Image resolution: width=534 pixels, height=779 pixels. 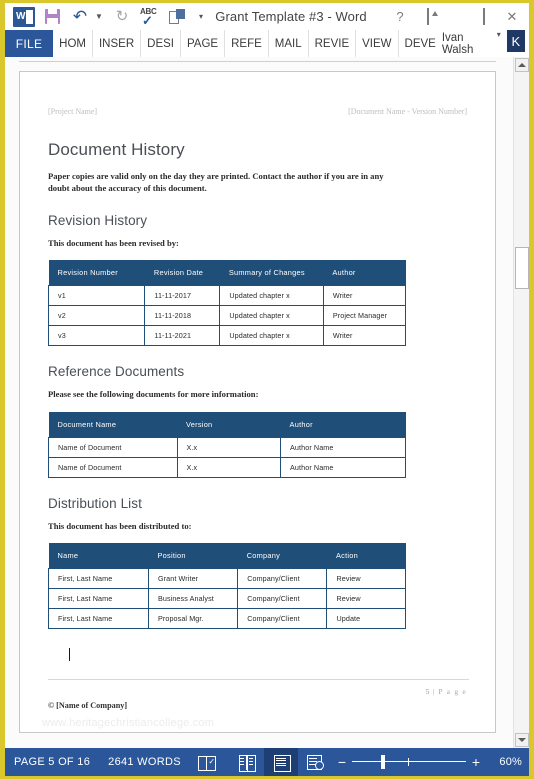 What do you see at coordinates (333, 43) in the screenshot?
I see `tab-review: REVIE` at bounding box center [333, 43].